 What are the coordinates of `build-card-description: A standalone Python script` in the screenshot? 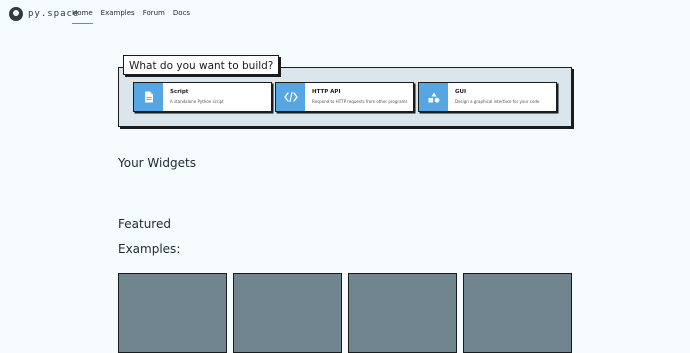 It's located at (197, 101).